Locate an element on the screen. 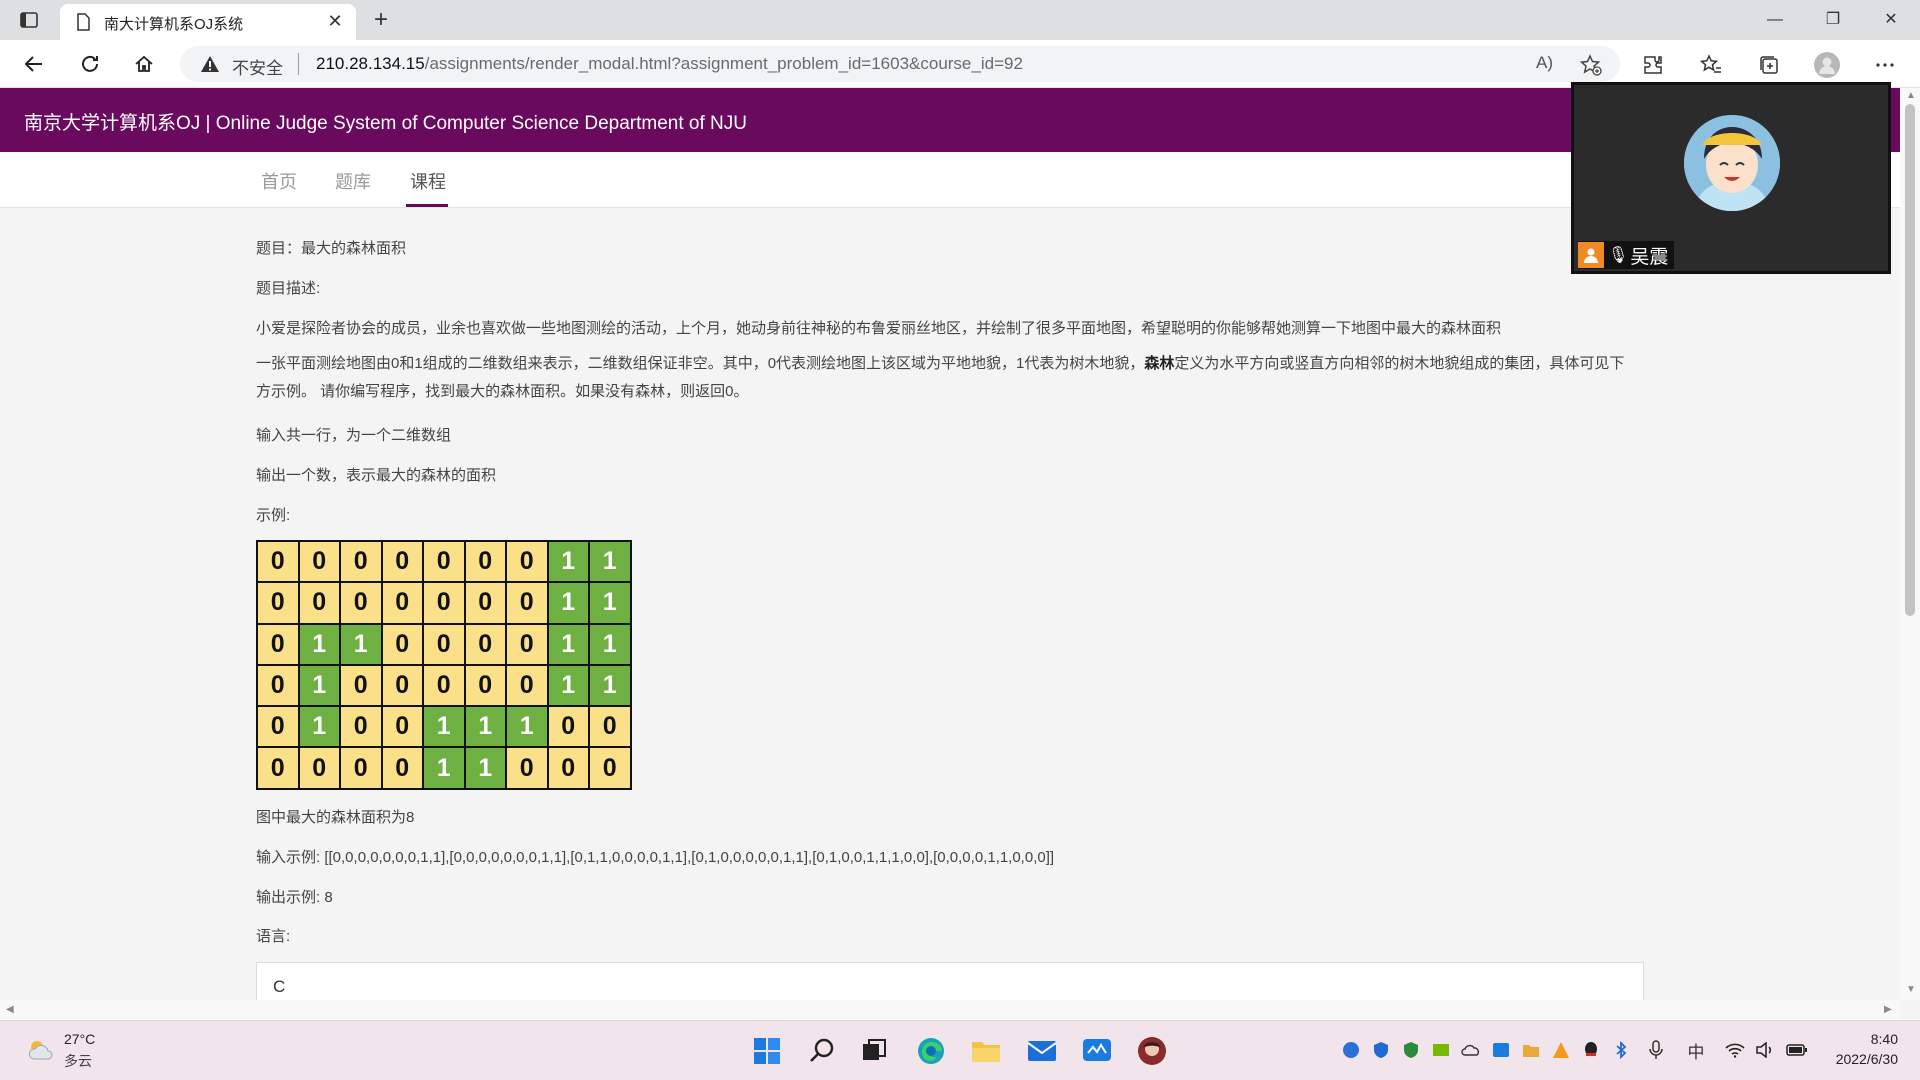 The width and height of the screenshot is (1920, 1080). problem-title: 题目：最大的森林面积 is located at coordinates (331, 248).